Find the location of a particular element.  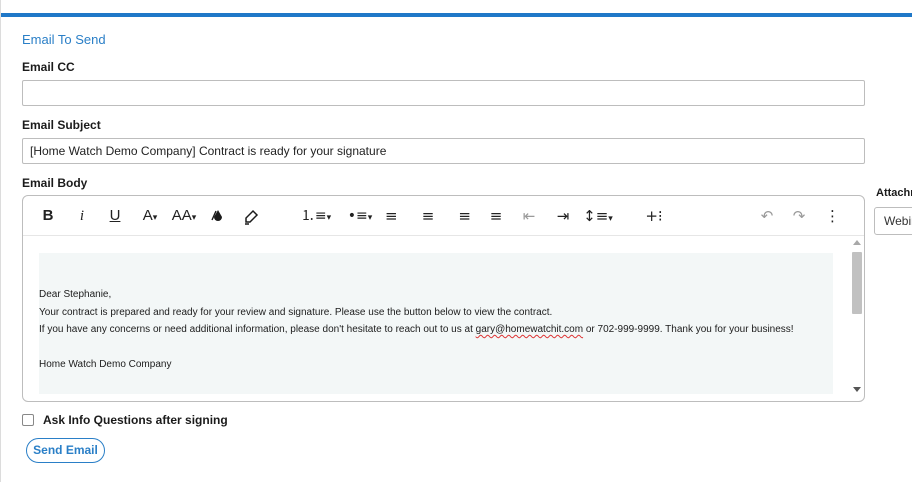

outdent-button: ⇤ is located at coordinates (529, 216).